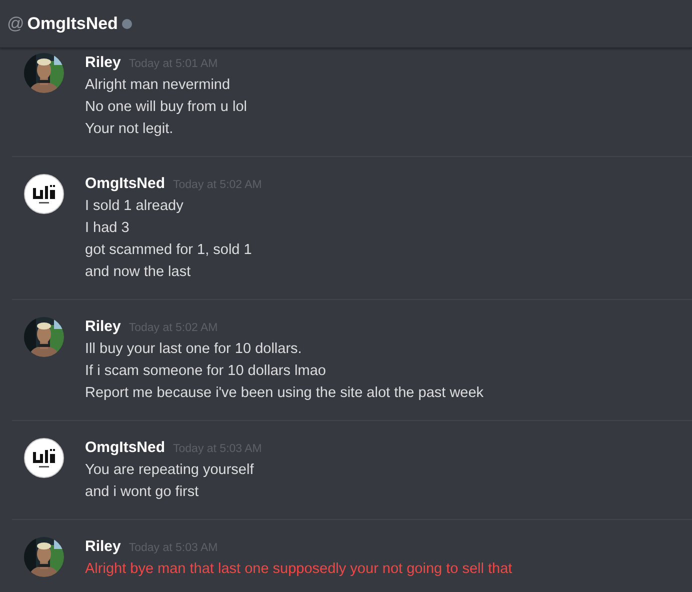 This screenshot has height=592, width=692. What do you see at coordinates (166, 107) in the screenshot?
I see `message-text: No one will buy from u lol` at bounding box center [166, 107].